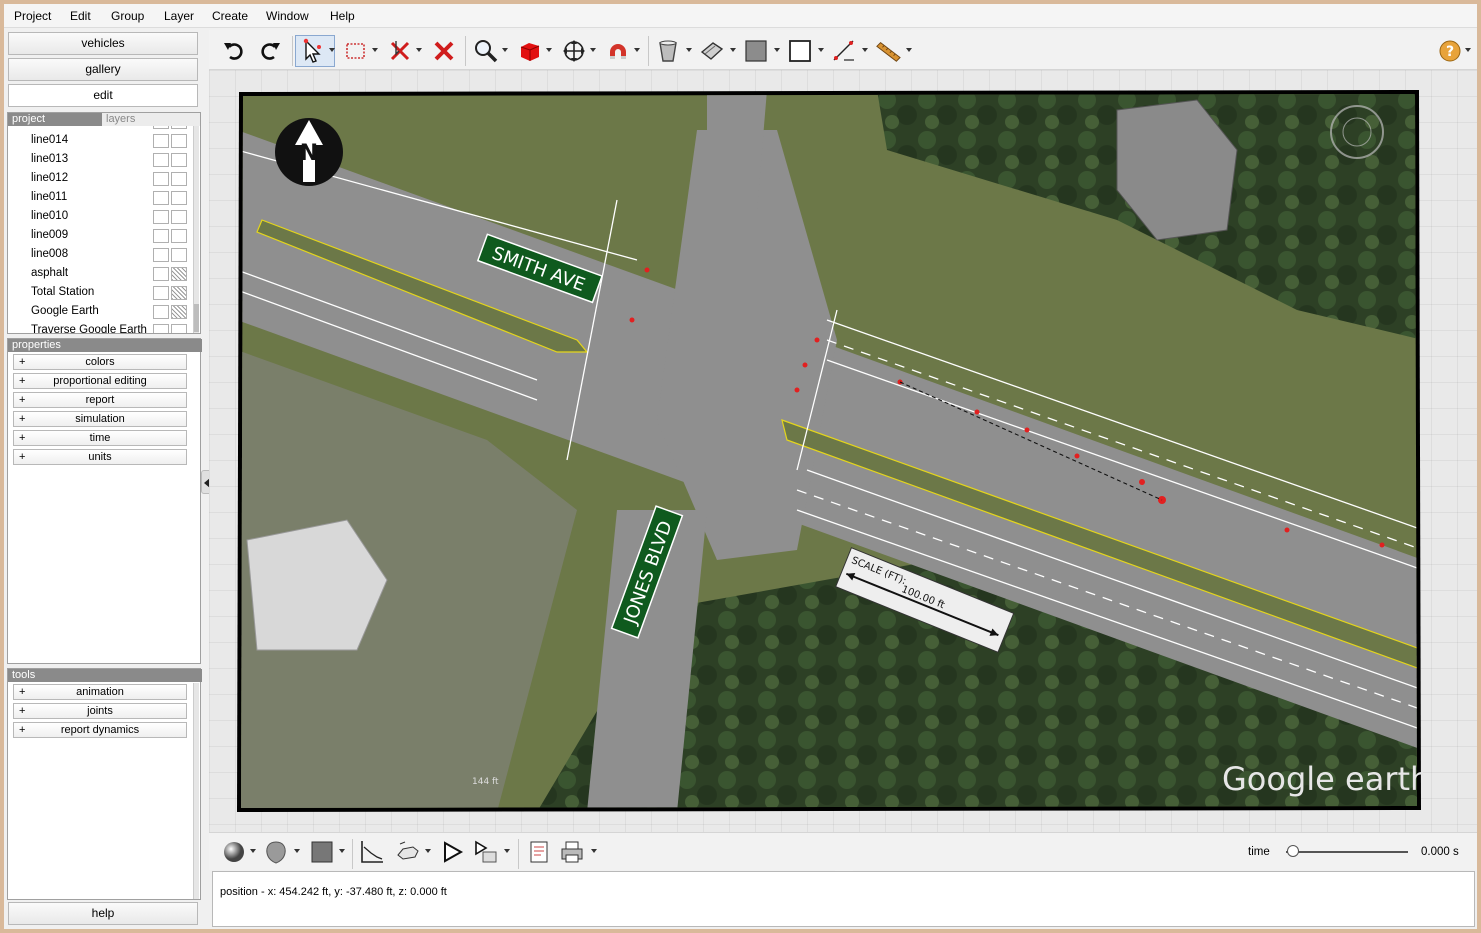 This screenshot has height=933, width=1481. What do you see at coordinates (100, 362) in the screenshot?
I see `properties-colors: + colors` at bounding box center [100, 362].